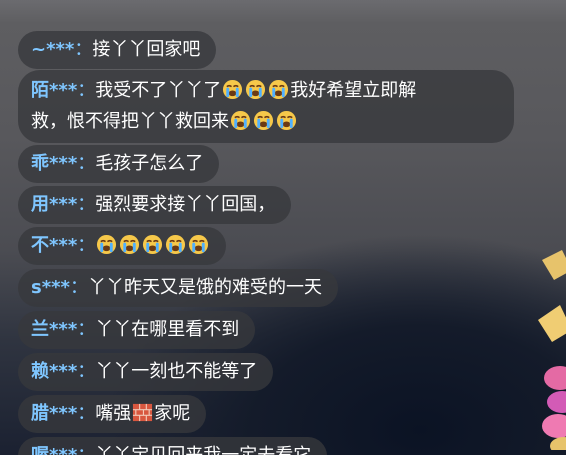  What do you see at coordinates (54, 90) in the screenshot?
I see `chat-username: 陌***` at bounding box center [54, 90].